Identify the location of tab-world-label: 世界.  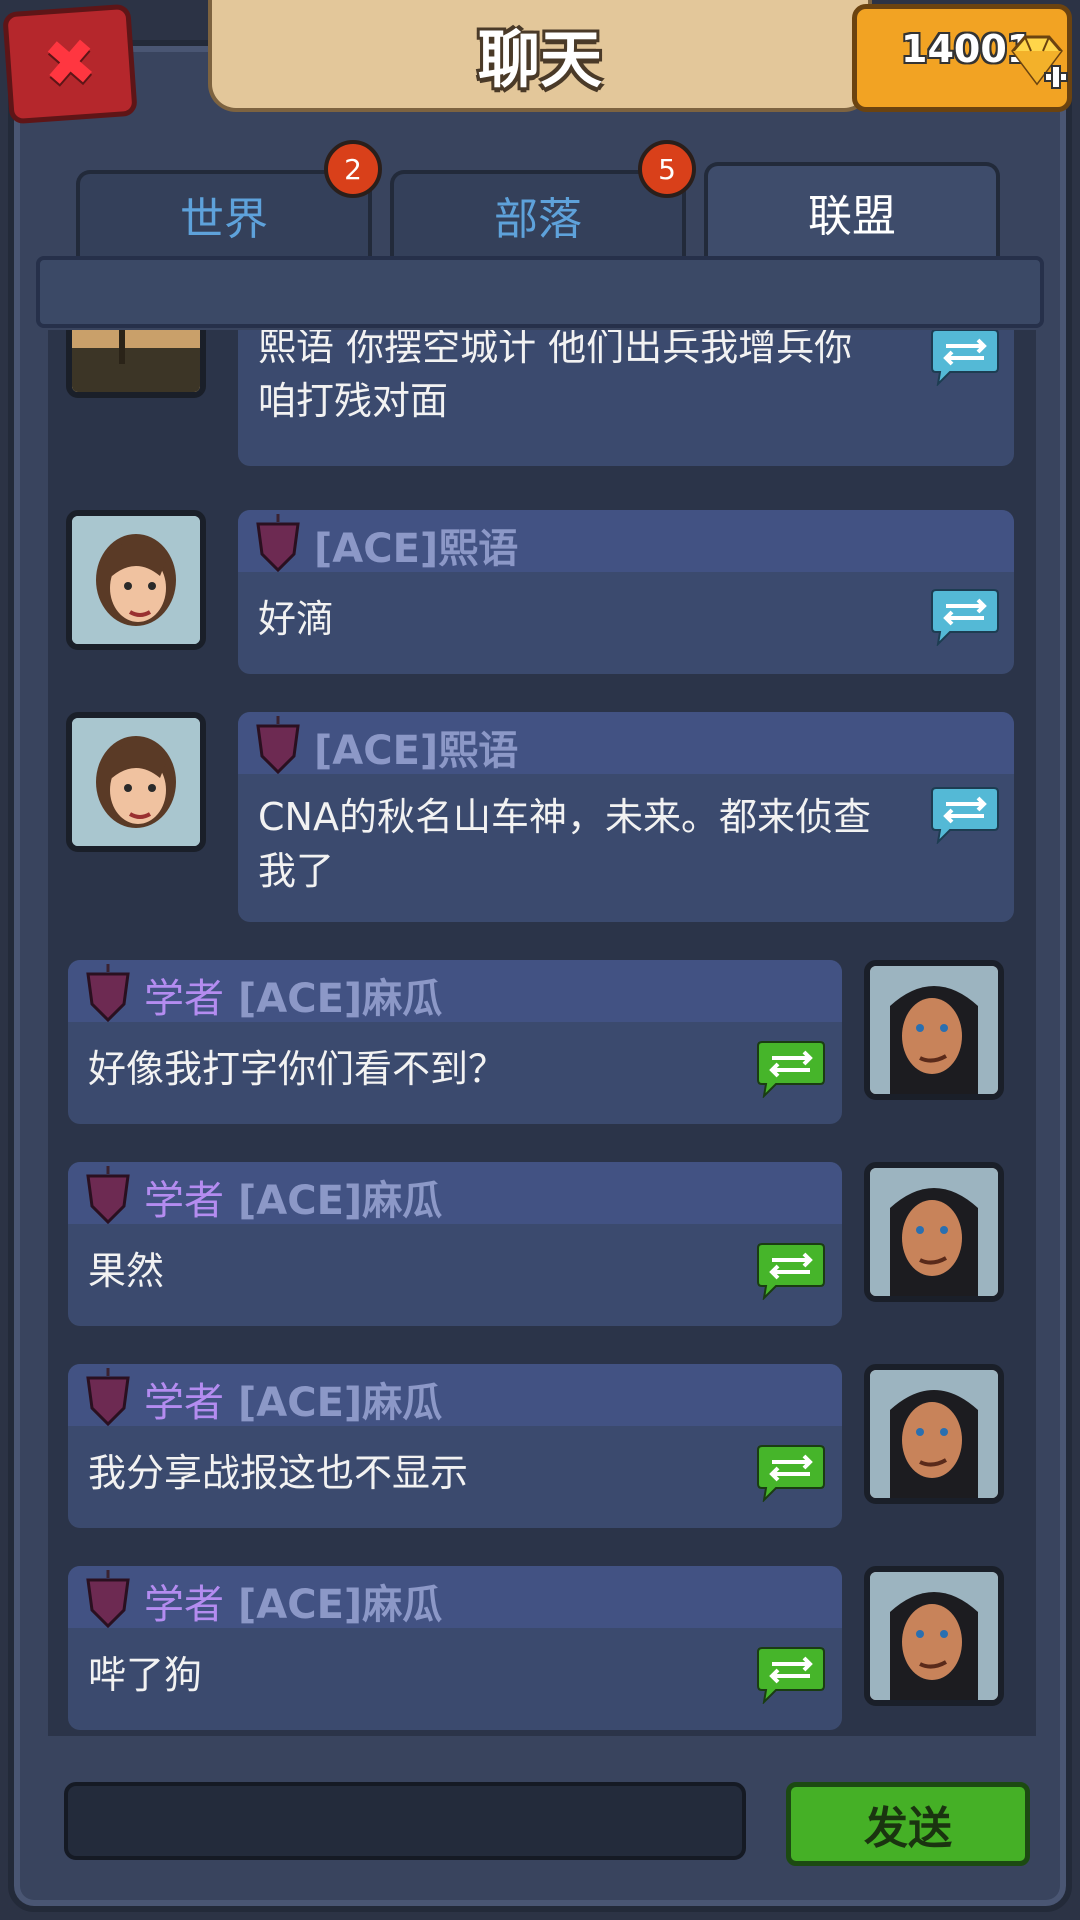
(224, 219).